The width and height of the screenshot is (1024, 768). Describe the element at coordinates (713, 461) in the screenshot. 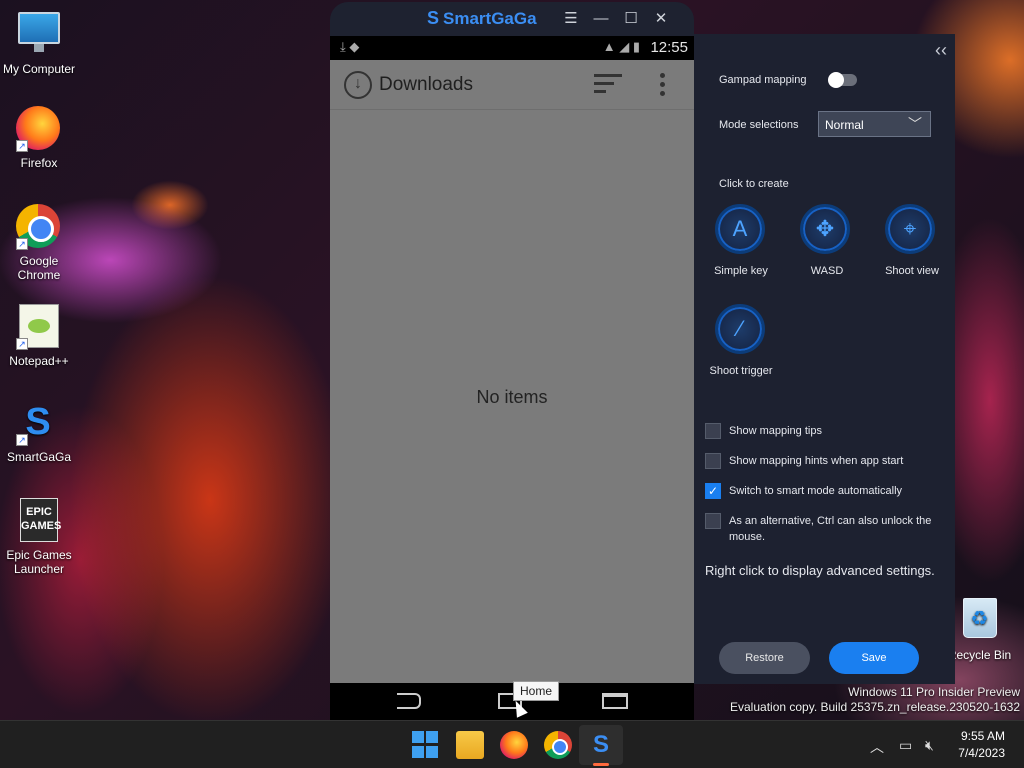

I see `show-mapping-hints-checkbox` at that location.